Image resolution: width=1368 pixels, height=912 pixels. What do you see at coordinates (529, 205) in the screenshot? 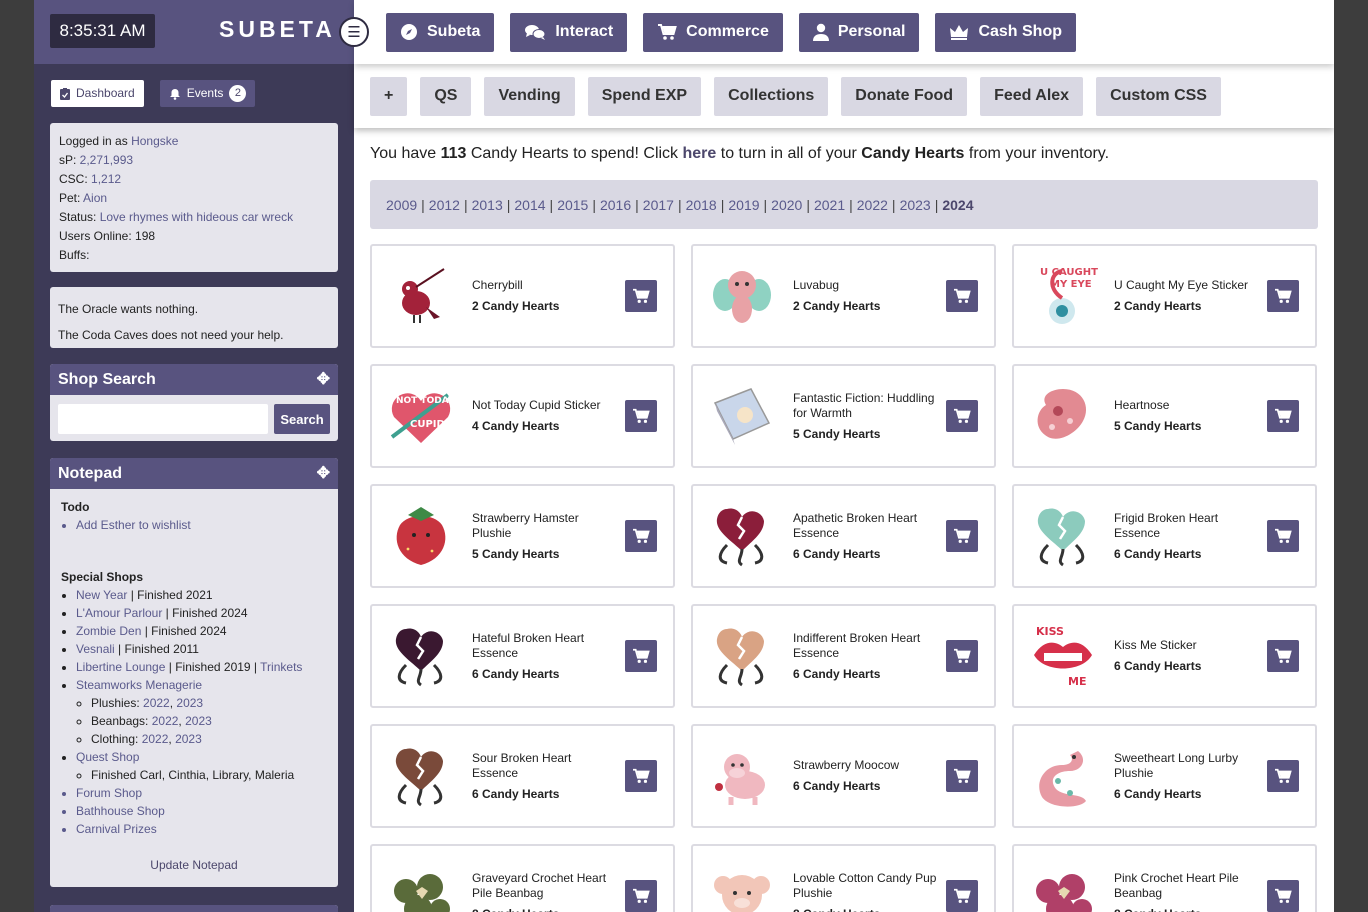
I see `year-link-2014: 2014` at bounding box center [529, 205].